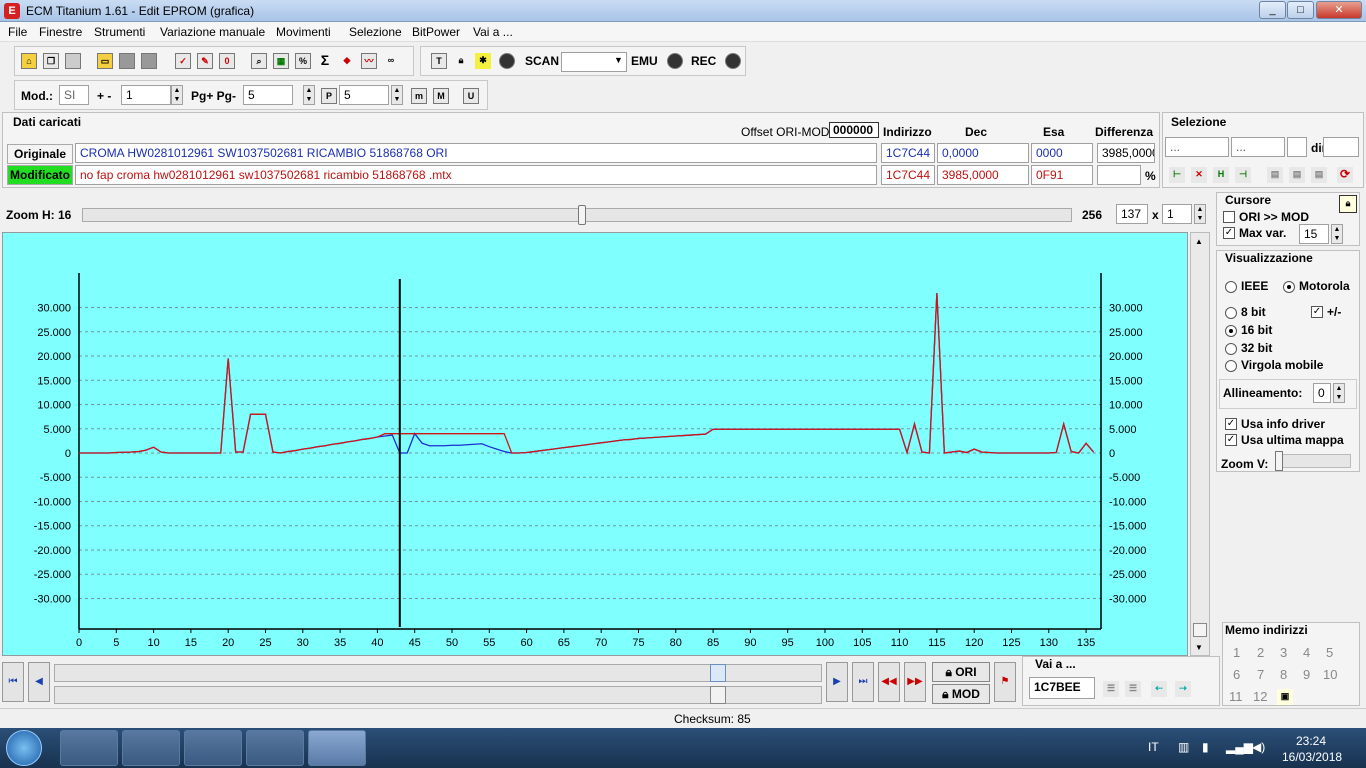 Image resolution: width=1366 pixels, height=768 pixels. I want to click on next-diff-icon: ▶▶, so click(915, 682).